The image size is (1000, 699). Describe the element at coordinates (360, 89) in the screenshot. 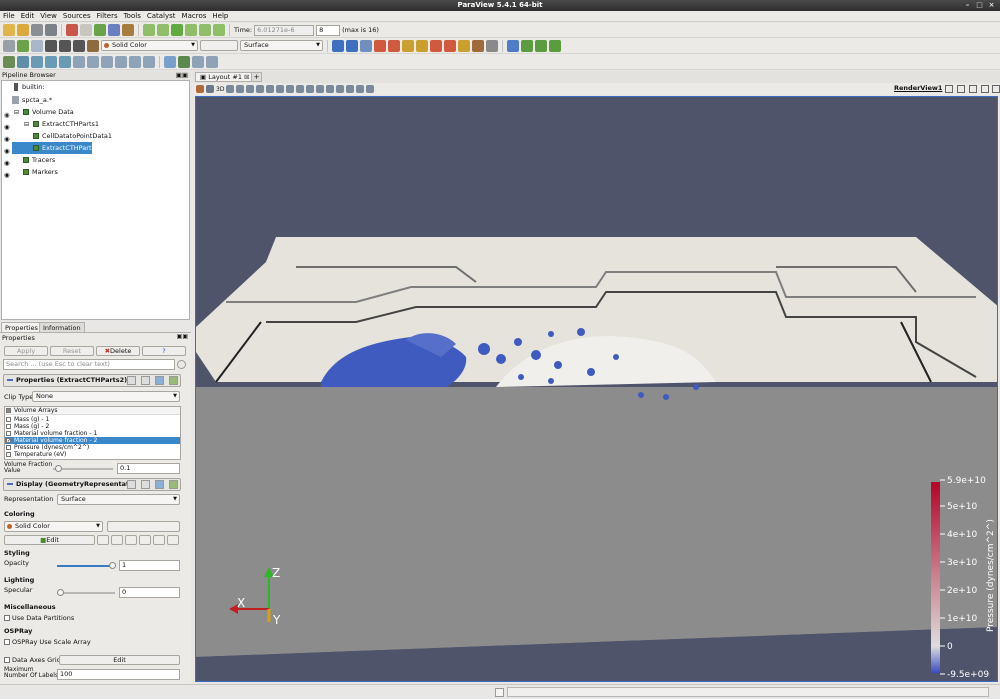

I see `clear-selection-icon` at that location.